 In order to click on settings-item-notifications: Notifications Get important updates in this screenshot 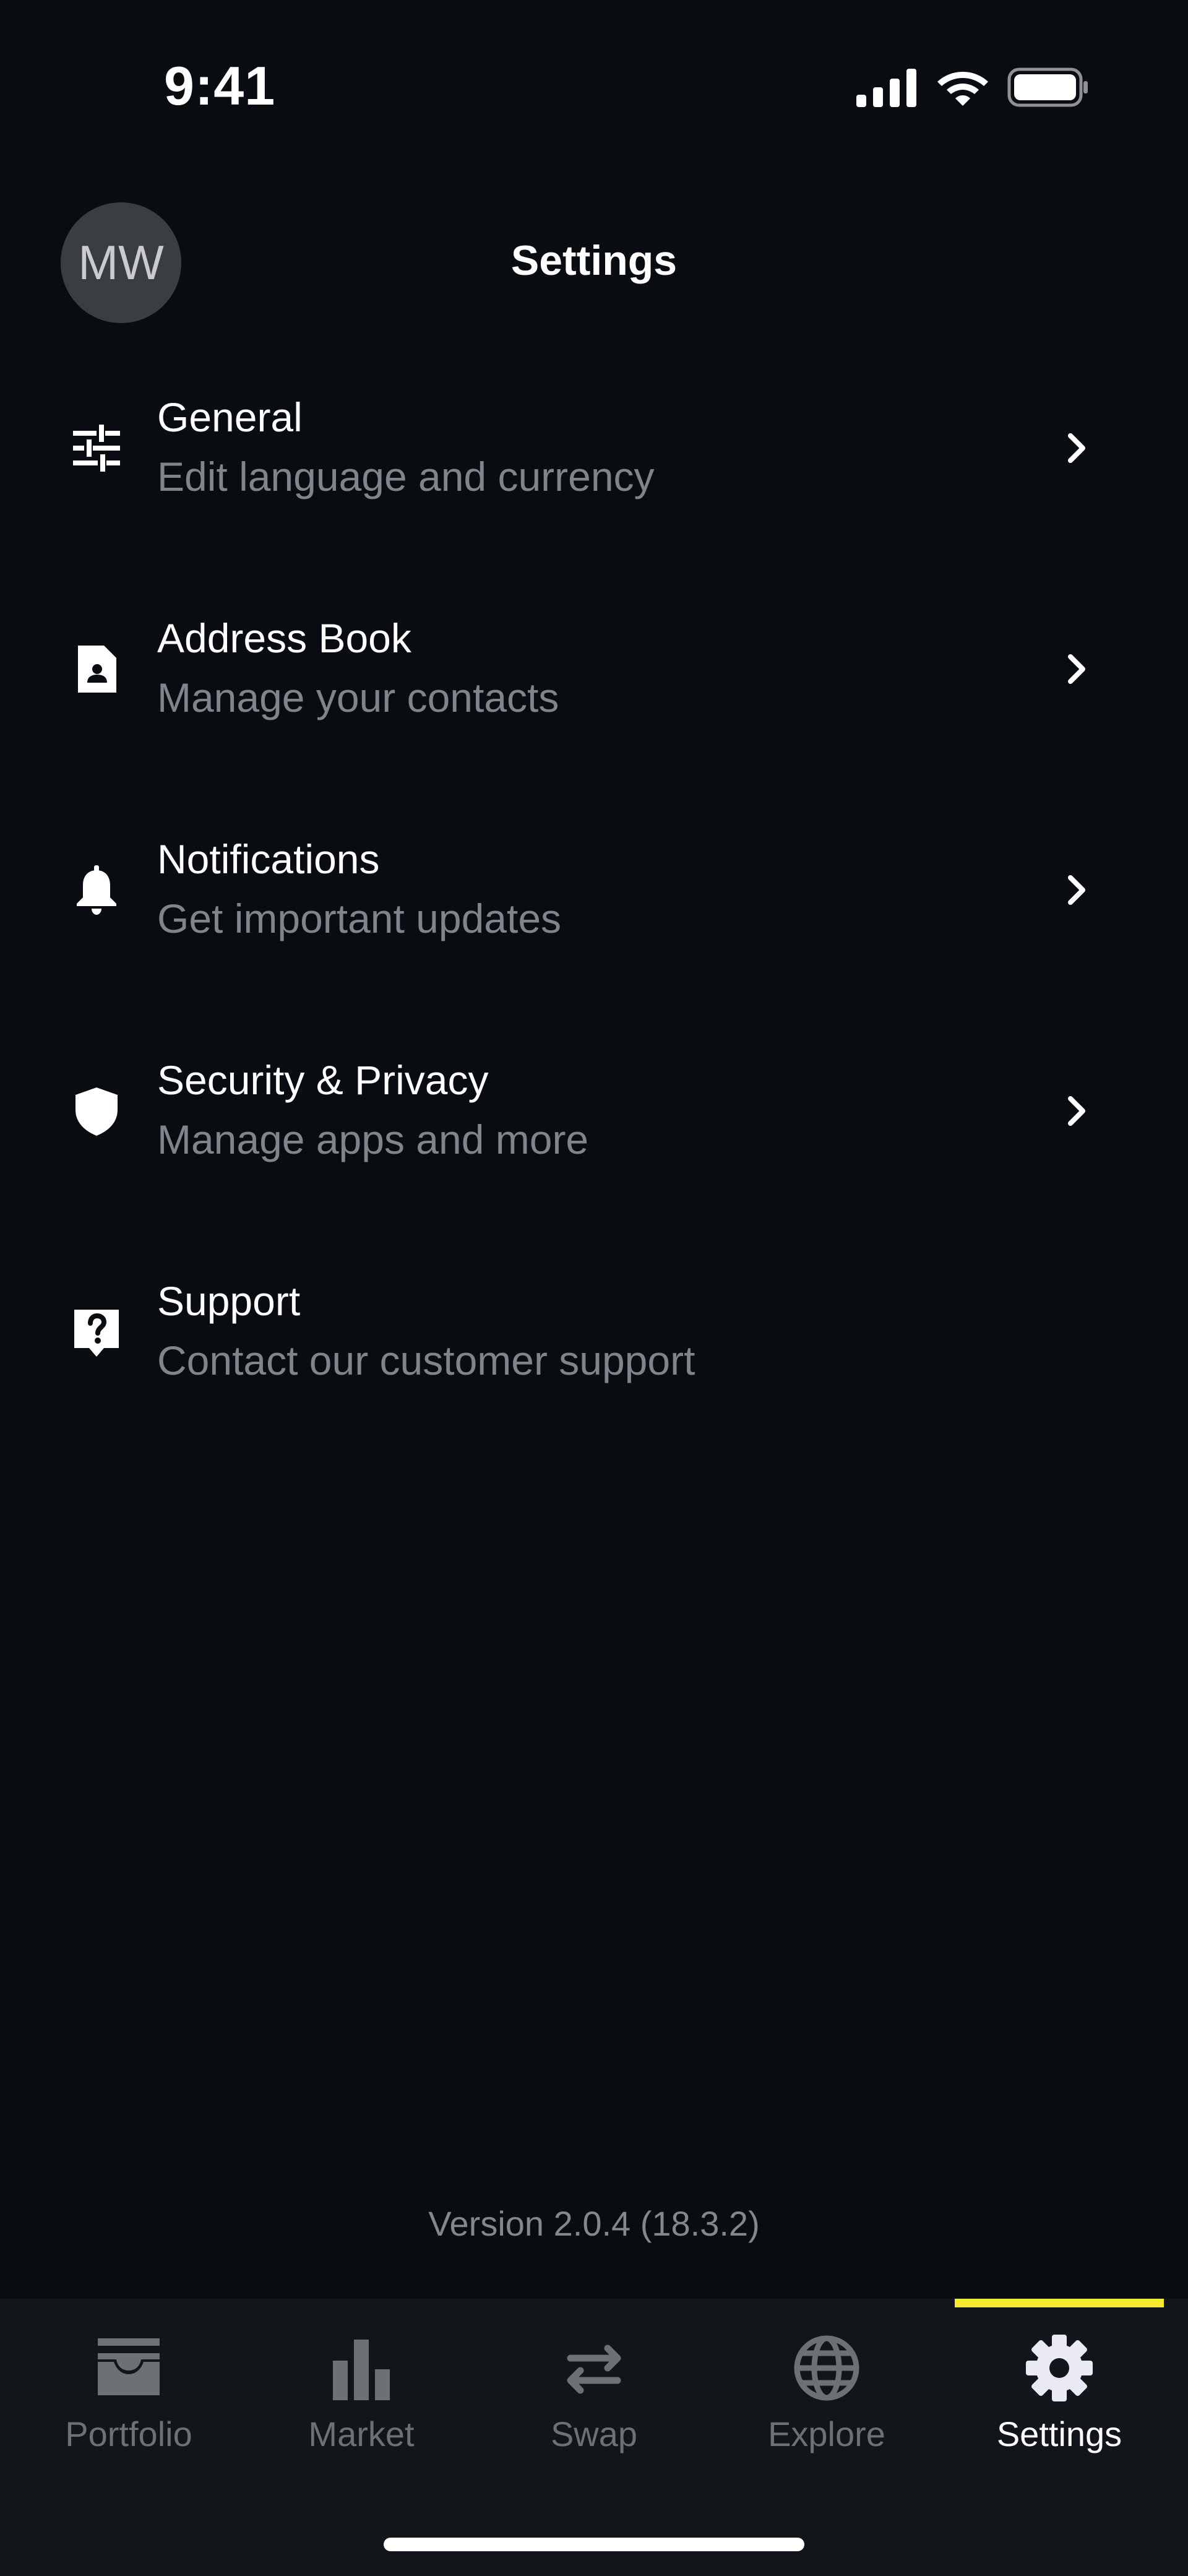, I will do `click(594, 917)`.